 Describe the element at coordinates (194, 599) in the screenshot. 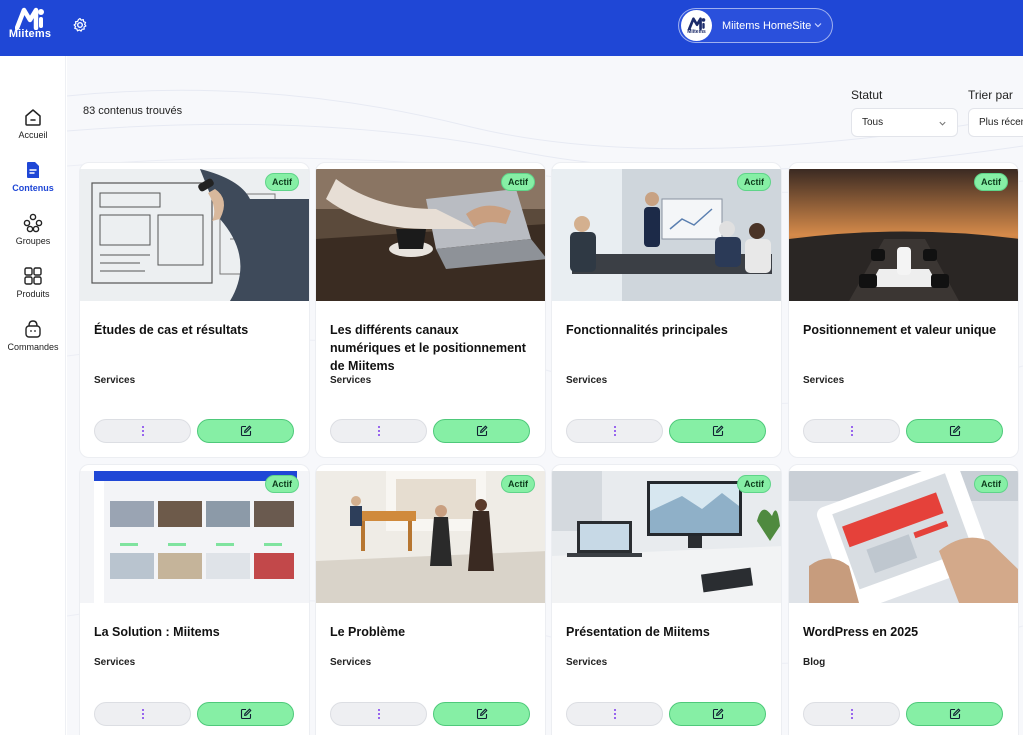

I see `content-card: Actif La Solution : Miitems Services` at that location.